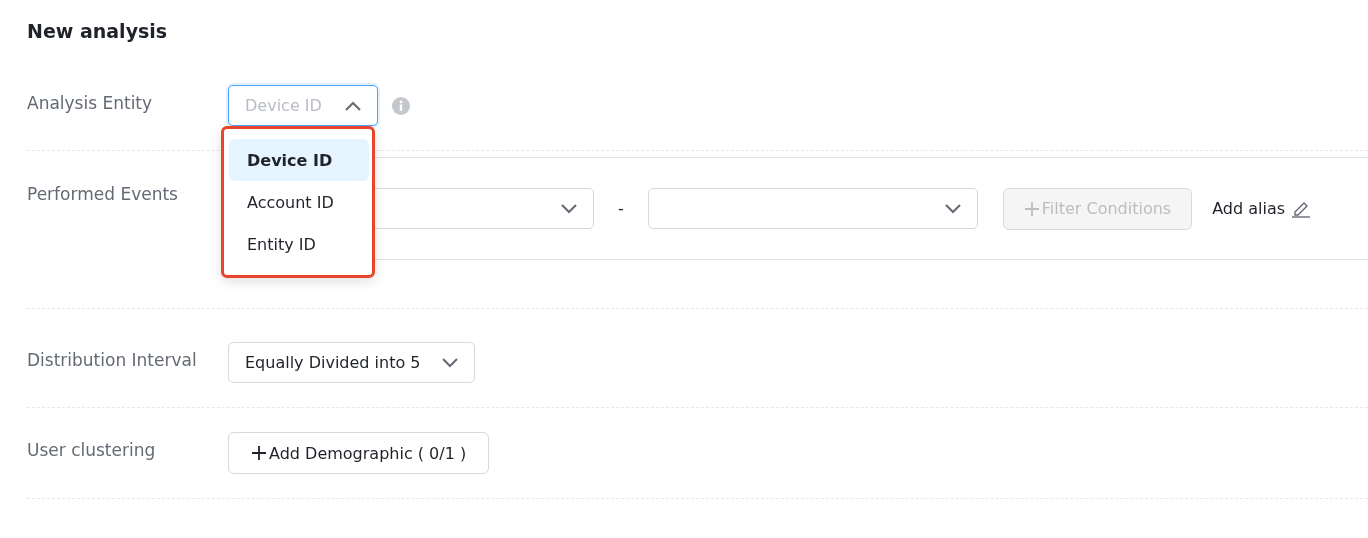 Image resolution: width=1368 pixels, height=538 pixels. Describe the element at coordinates (401, 106) in the screenshot. I see `info-icon` at that location.